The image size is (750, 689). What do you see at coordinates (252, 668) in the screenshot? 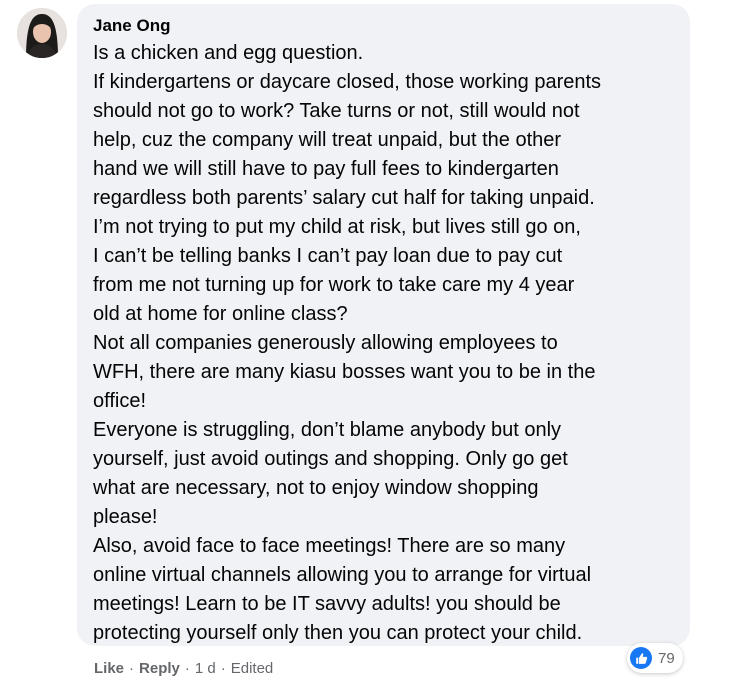
I see `edited-label: Edited` at bounding box center [252, 668].